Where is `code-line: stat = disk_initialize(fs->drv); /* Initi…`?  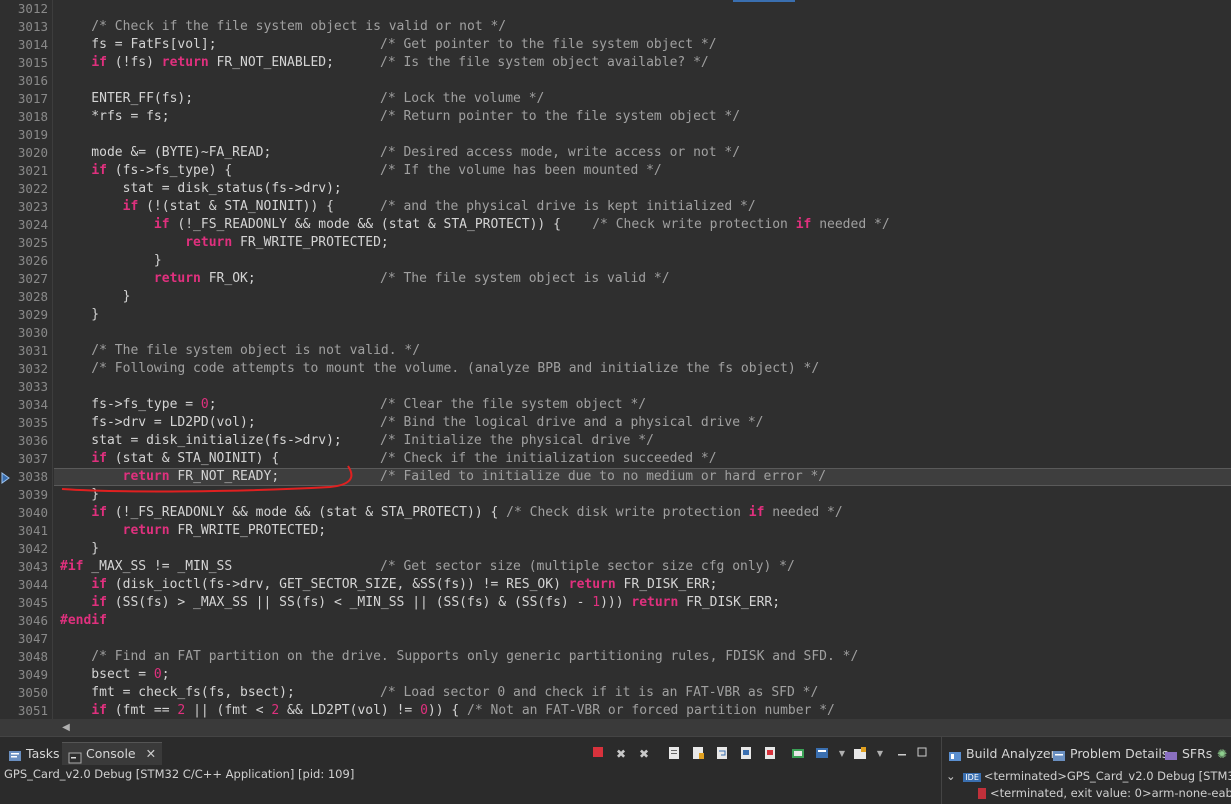 code-line: stat = disk_initialize(fs->drv); /* Initi… is located at coordinates (642, 441).